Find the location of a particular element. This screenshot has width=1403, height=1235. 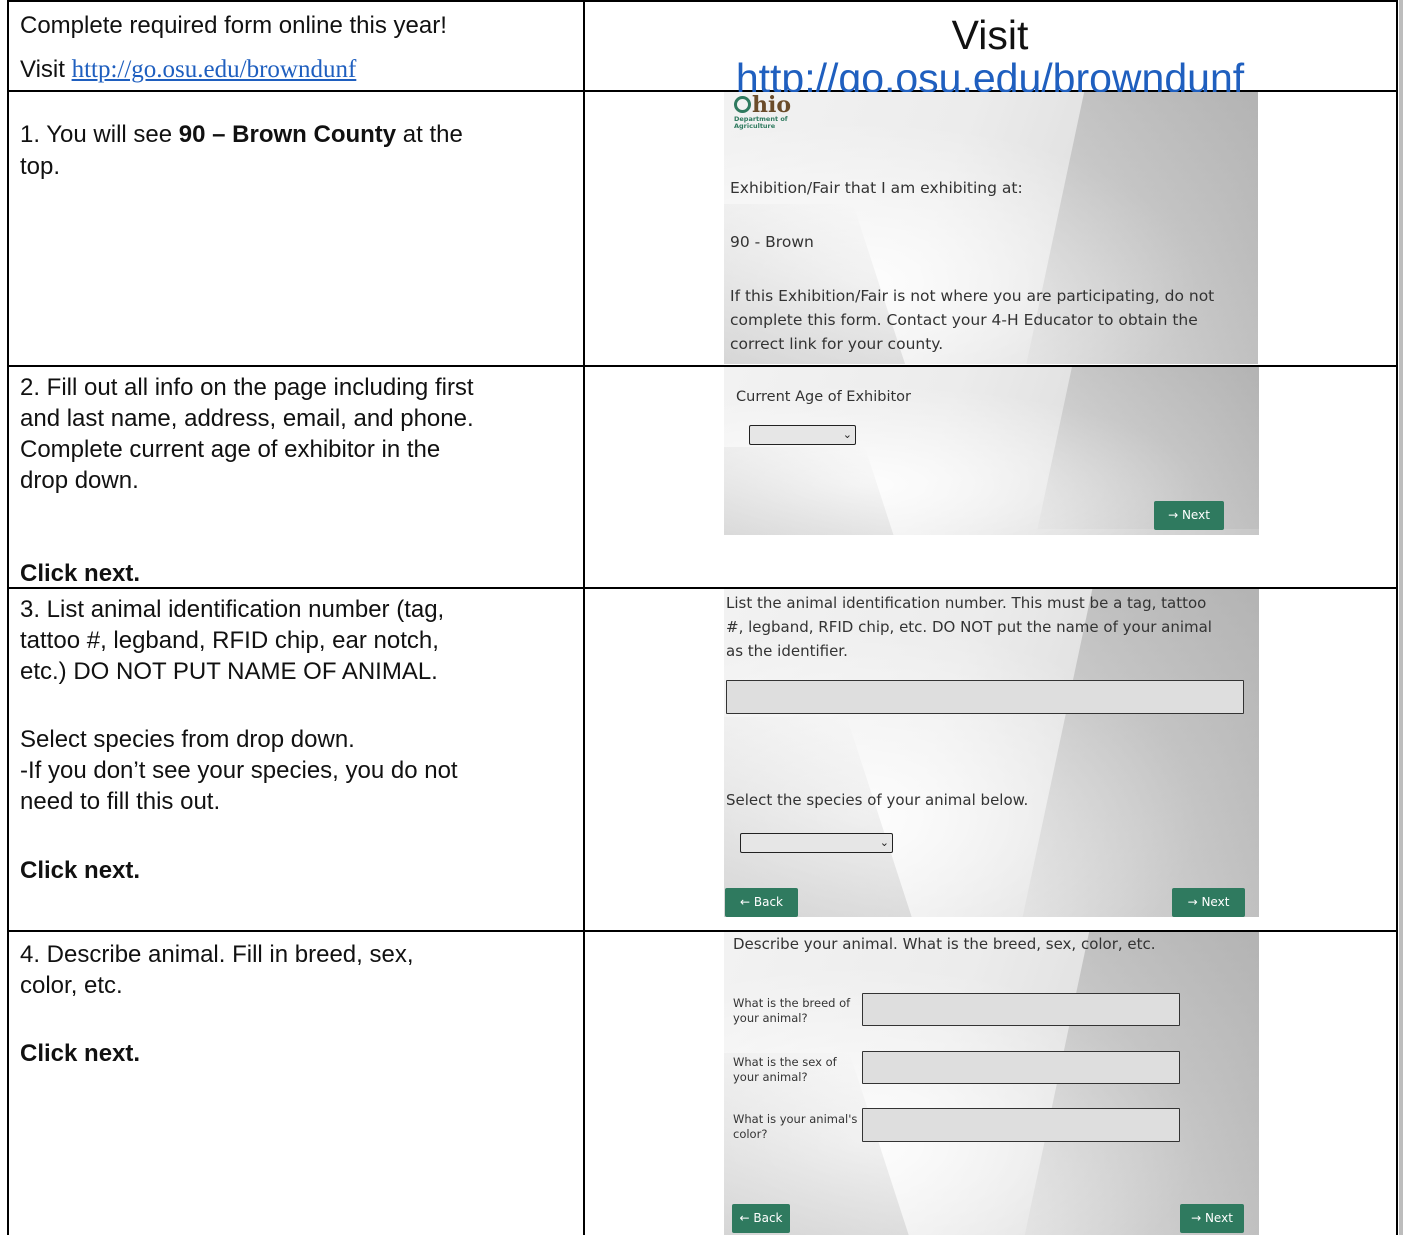

step1-county: 90 – Brown County is located at coordinates (287, 134).